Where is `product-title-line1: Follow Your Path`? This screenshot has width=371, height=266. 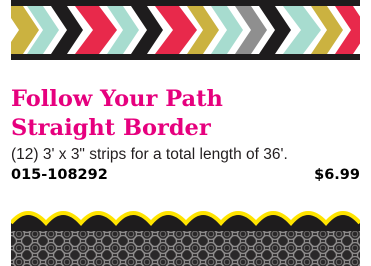
product-title-line1: Follow Your Path is located at coordinates (117, 99).